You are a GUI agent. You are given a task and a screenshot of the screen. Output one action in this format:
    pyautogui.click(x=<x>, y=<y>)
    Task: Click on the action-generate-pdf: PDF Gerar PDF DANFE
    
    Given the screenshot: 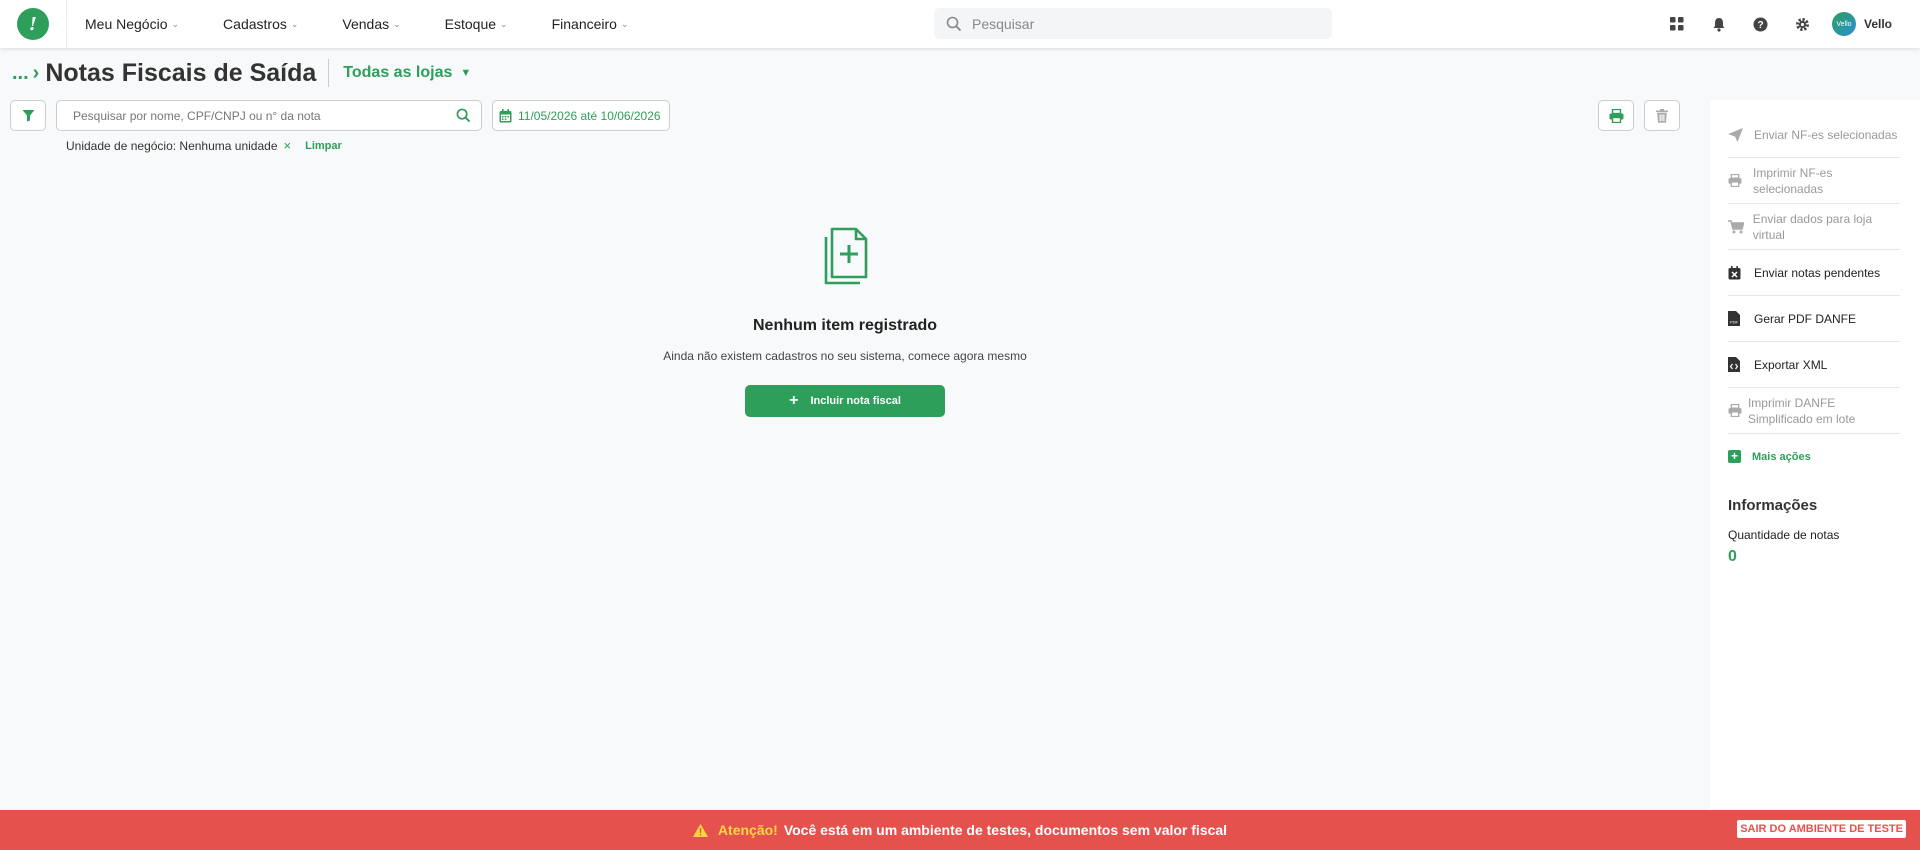 What is the action you would take?
    pyautogui.click(x=1814, y=319)
    